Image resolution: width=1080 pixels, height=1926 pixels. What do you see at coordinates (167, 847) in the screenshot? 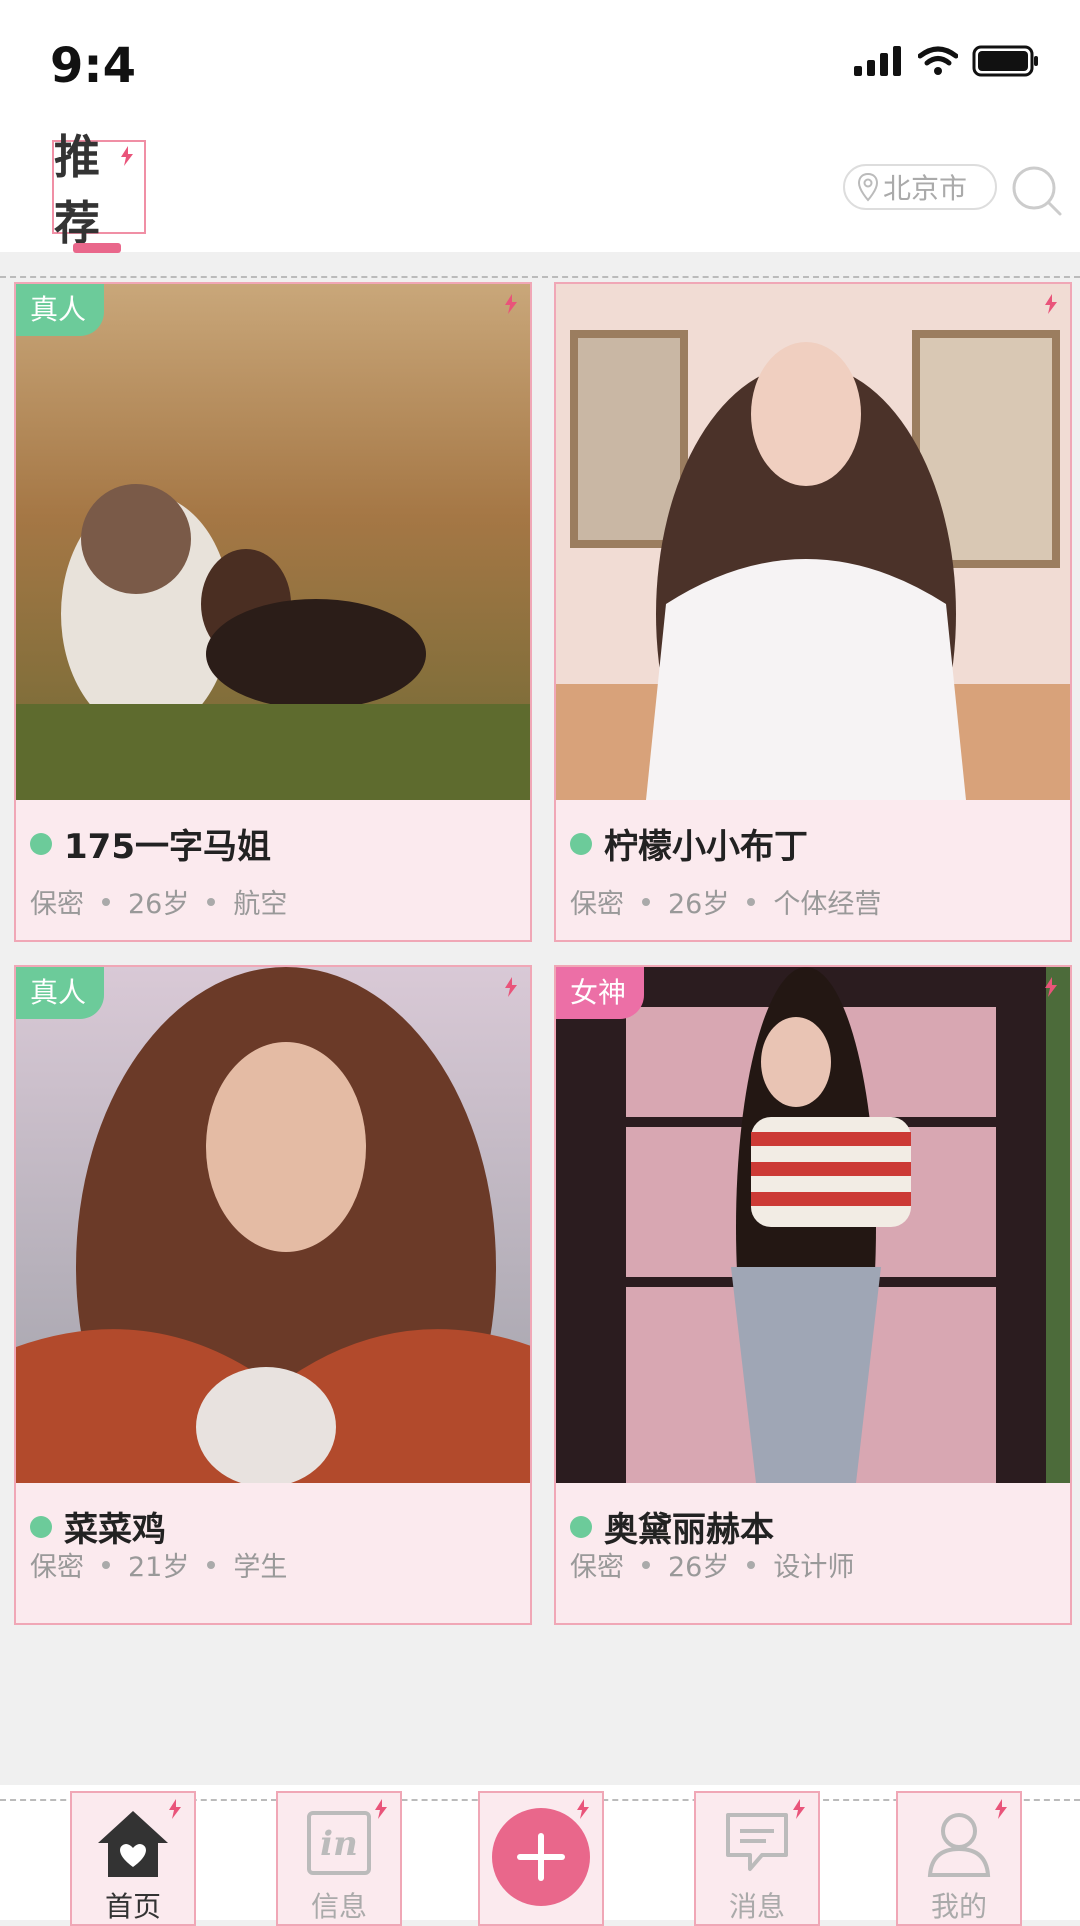
I see `name-text: 175一字马姐` at bounding box center [167, 847].